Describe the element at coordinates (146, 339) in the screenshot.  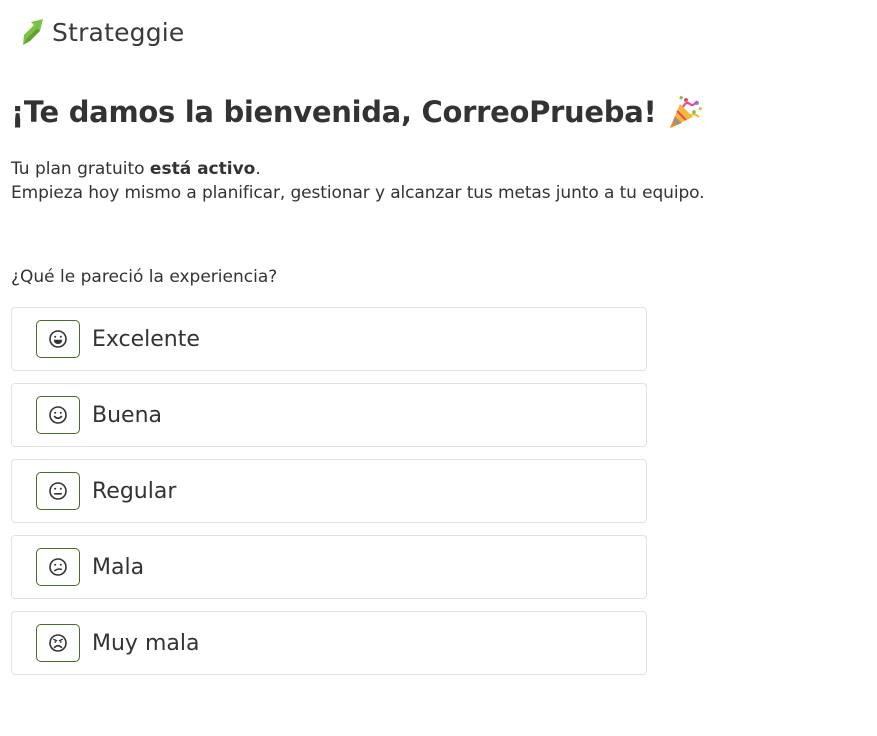
I see `option-label: Excelente` at that location.